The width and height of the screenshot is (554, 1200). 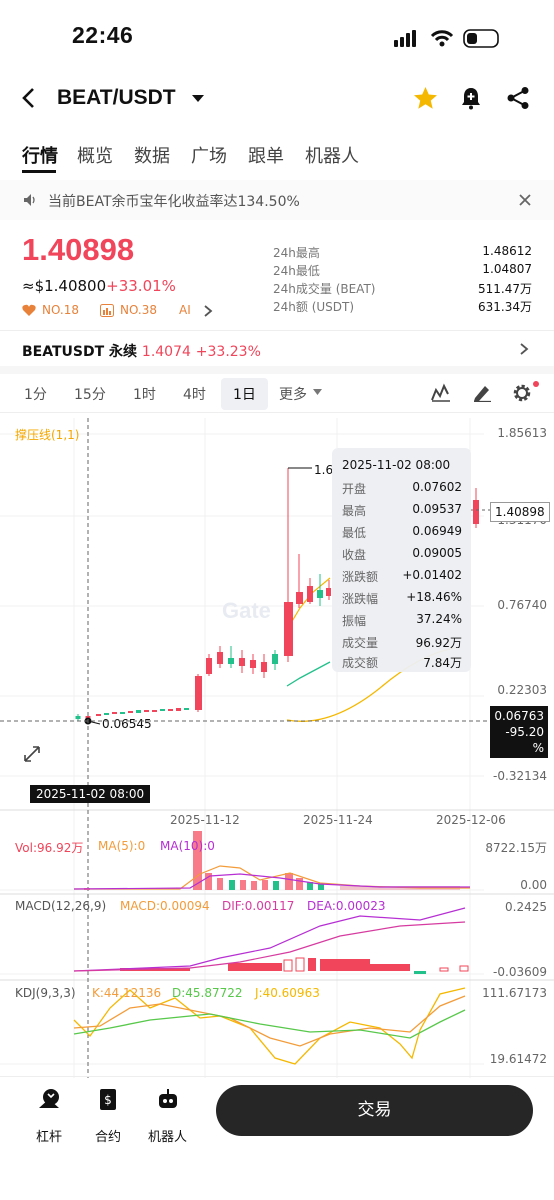 I want to click on vol-ma10: MA(10):0, so click(x=187, y=846).